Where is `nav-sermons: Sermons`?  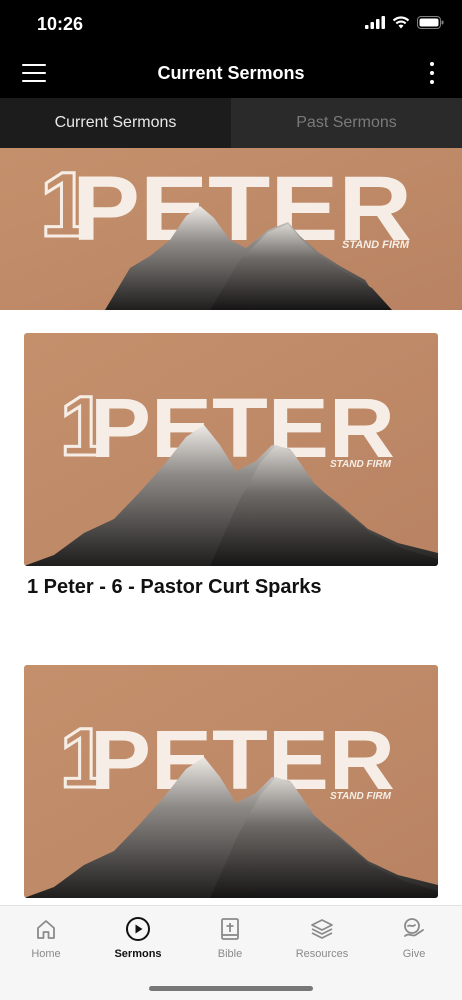 nav-sermons: Sermons is located at coordinates (138, 937).